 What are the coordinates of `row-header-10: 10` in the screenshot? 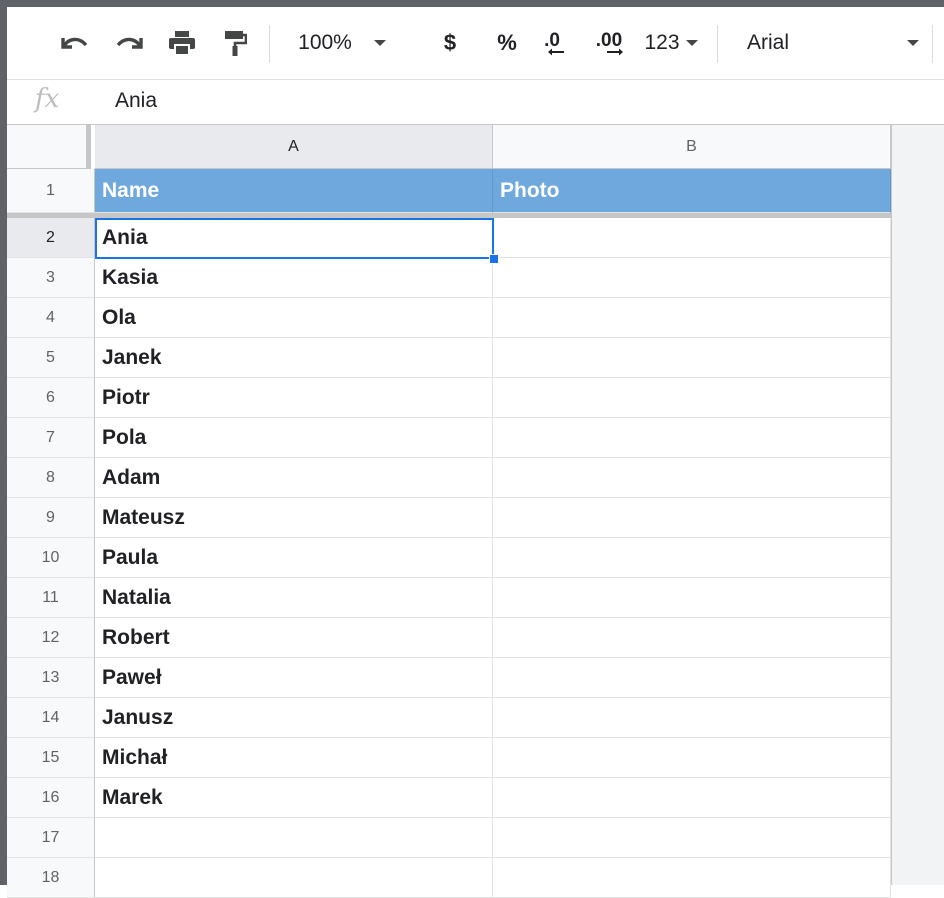 It's located at (51, 558).